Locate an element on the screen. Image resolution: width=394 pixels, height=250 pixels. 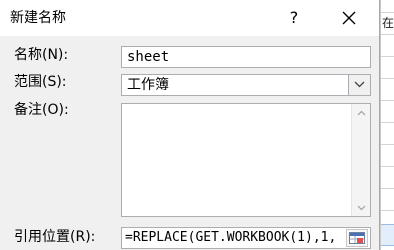
scope-dropdown-button is located at coordinates (359, 85).